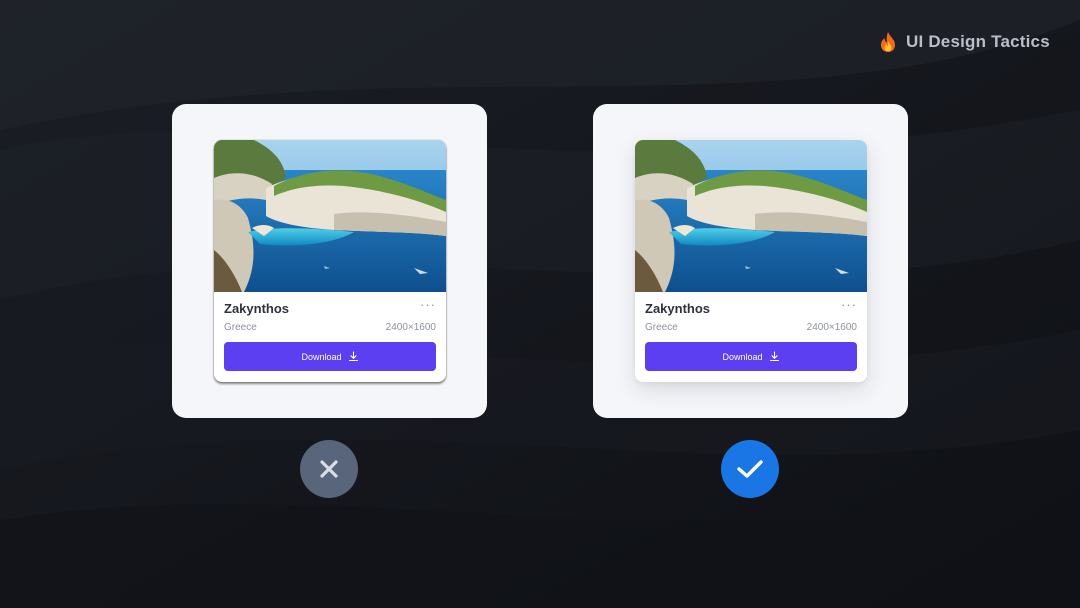 This screenshot has height=608, width=1080. What do you see at coordinates (888, 42) in the screenshot?
I see `fire-icon` at bounding box center [888, 42].